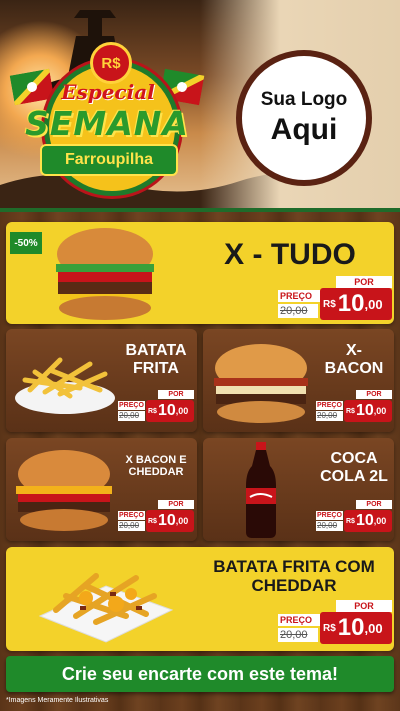  Describe the element at coordinates (294, 576) in the screenshot. I see `product-title: BATATA FRITA COM CHEDDAR` at that location.